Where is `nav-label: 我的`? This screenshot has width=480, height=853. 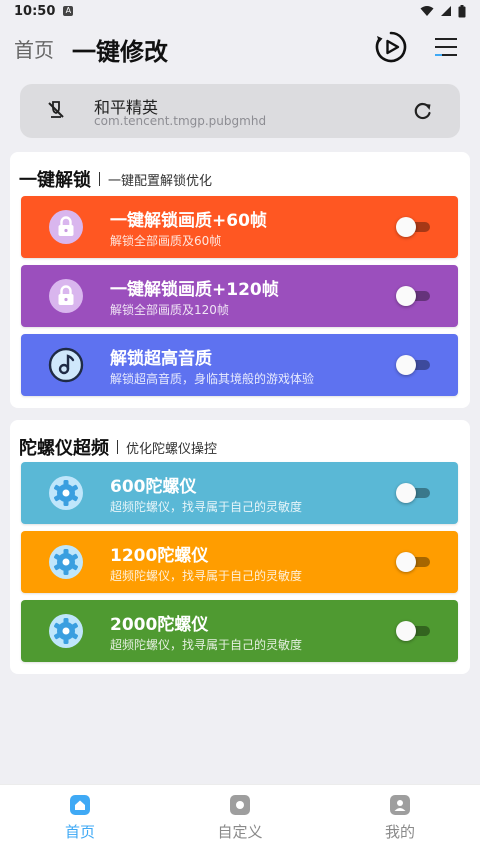 nav-label: 我的 is located at coordinates (399, 832).